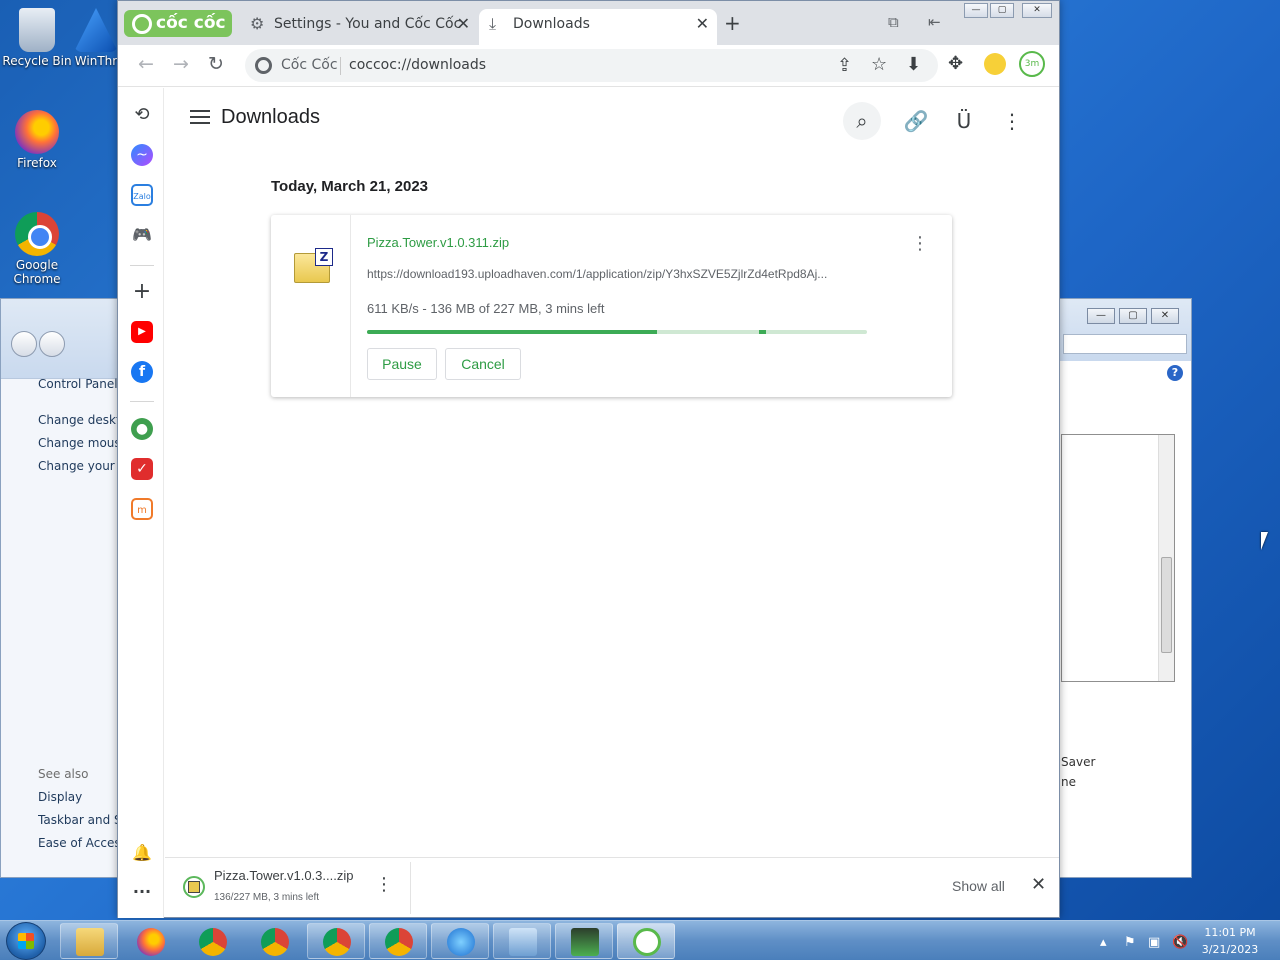  What do you see at coordinates (89, 941) in the screenshot?
I see `taskbar-explorer` at bounding box center [89, 941].